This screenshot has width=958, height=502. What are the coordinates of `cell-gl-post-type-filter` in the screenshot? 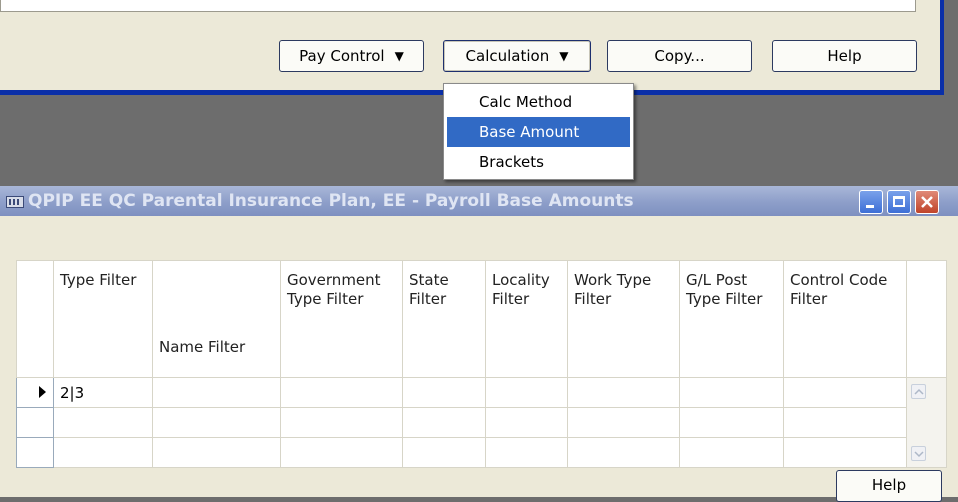 It's located at (731, 392).